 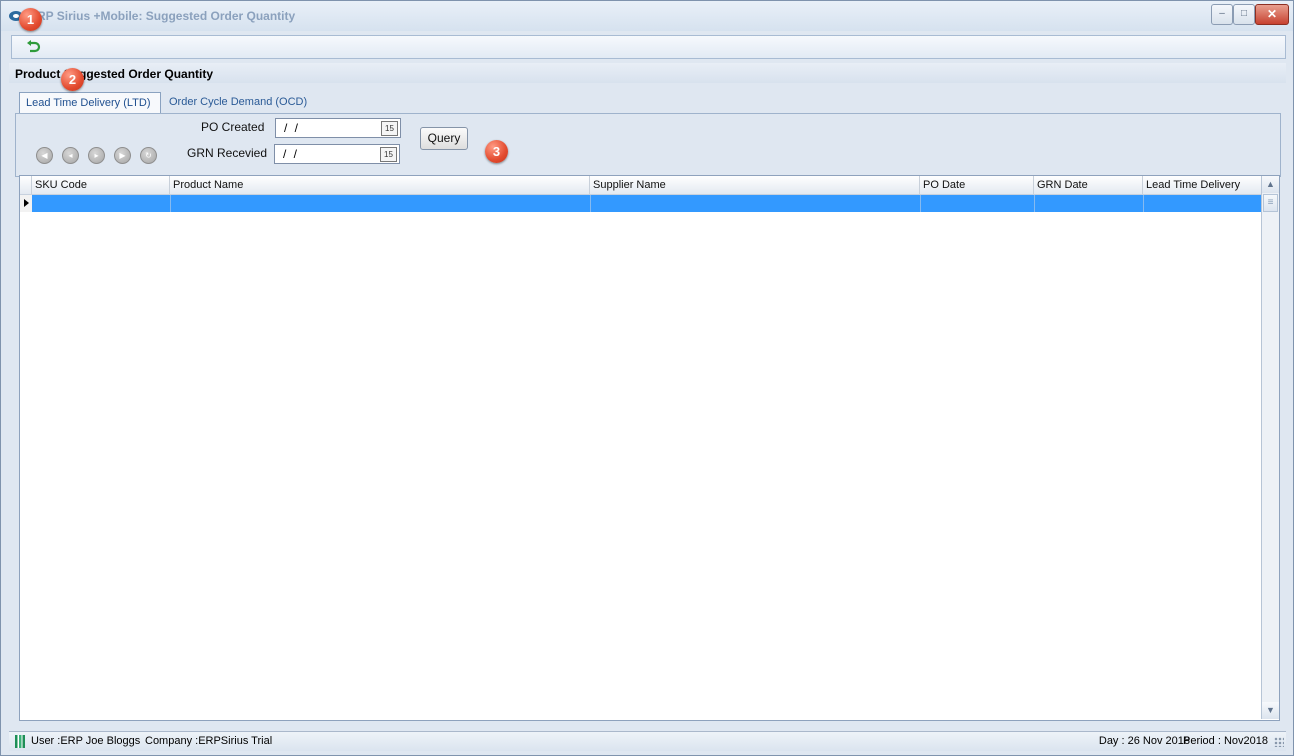 What do you see at coordinates (1270, 710) in the screenshot?
I see `scroll-down-icon: ▼` at bounding box center [1270, 710].